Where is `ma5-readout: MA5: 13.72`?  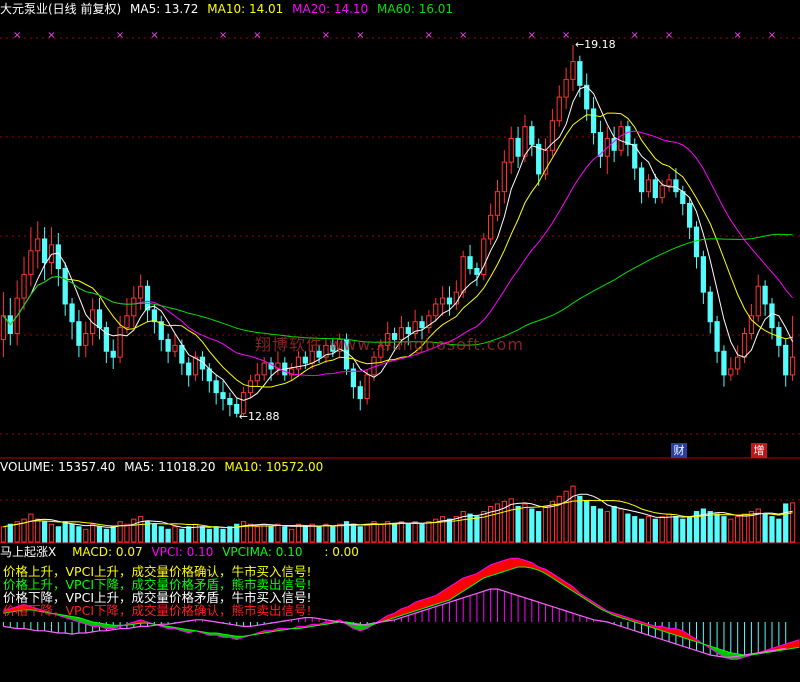 ma5-readout: MA5: 13.72 is located at coordinates (164, 9).